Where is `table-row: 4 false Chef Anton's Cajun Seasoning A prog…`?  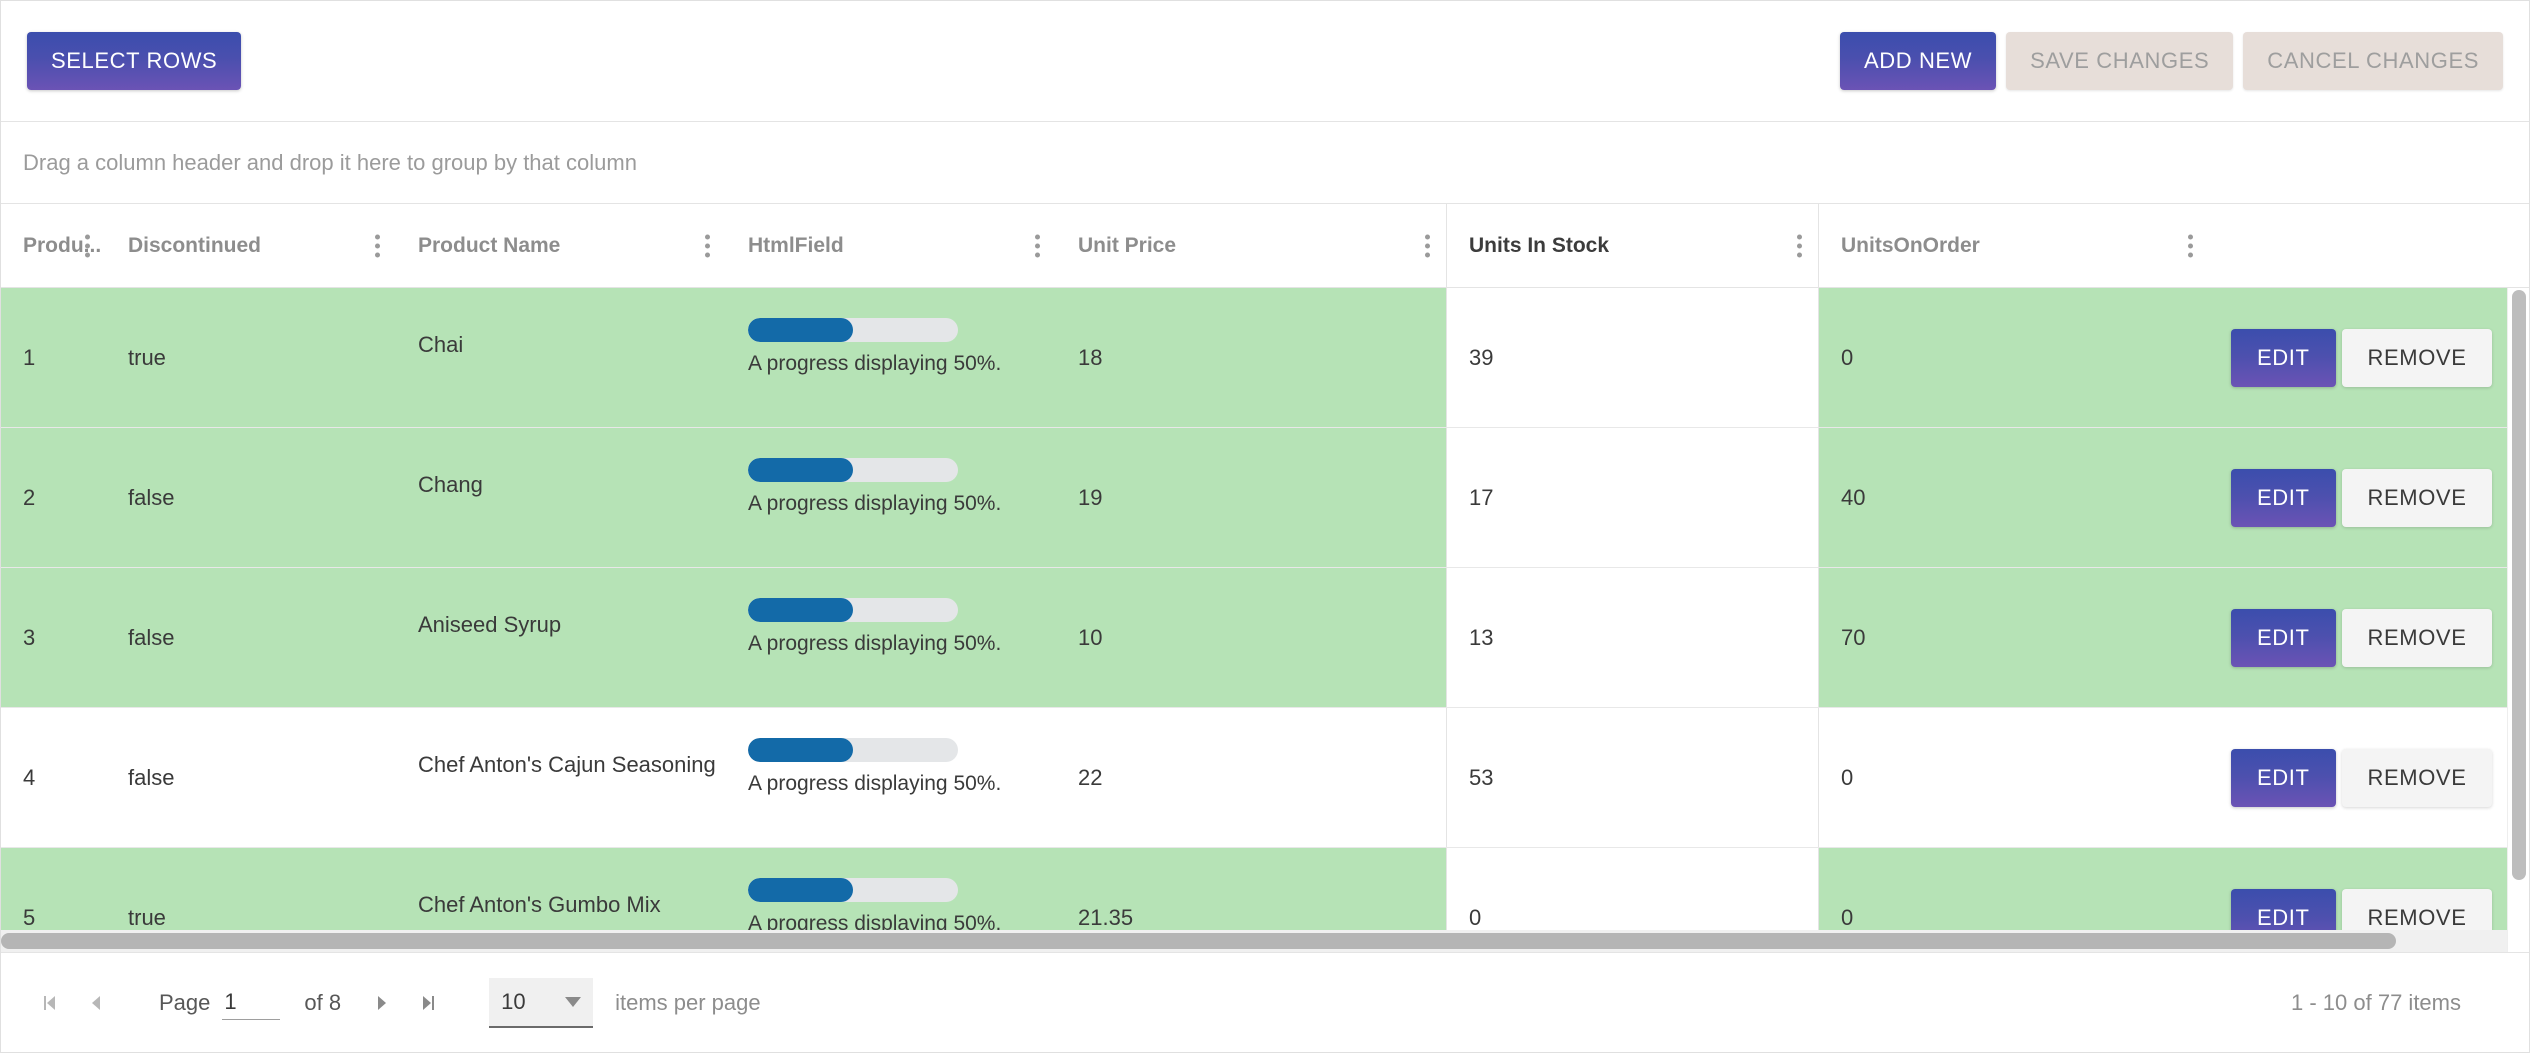
table-row: 4 false Chef Anton's Cajun Seasoning A prog… is located at coordinates (1265, 778).